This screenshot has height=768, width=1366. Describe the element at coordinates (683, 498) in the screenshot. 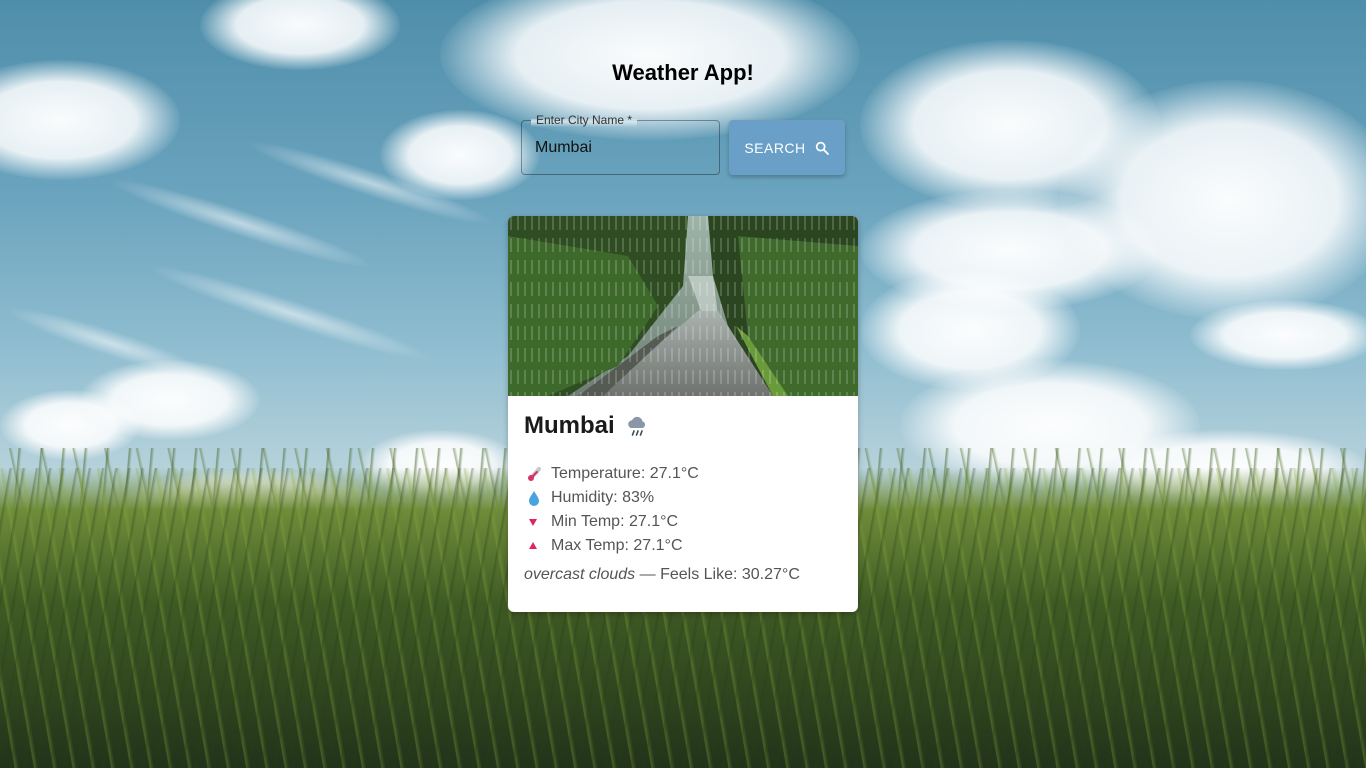

I see `stat-humidity: Humidity: 83%` at that location.